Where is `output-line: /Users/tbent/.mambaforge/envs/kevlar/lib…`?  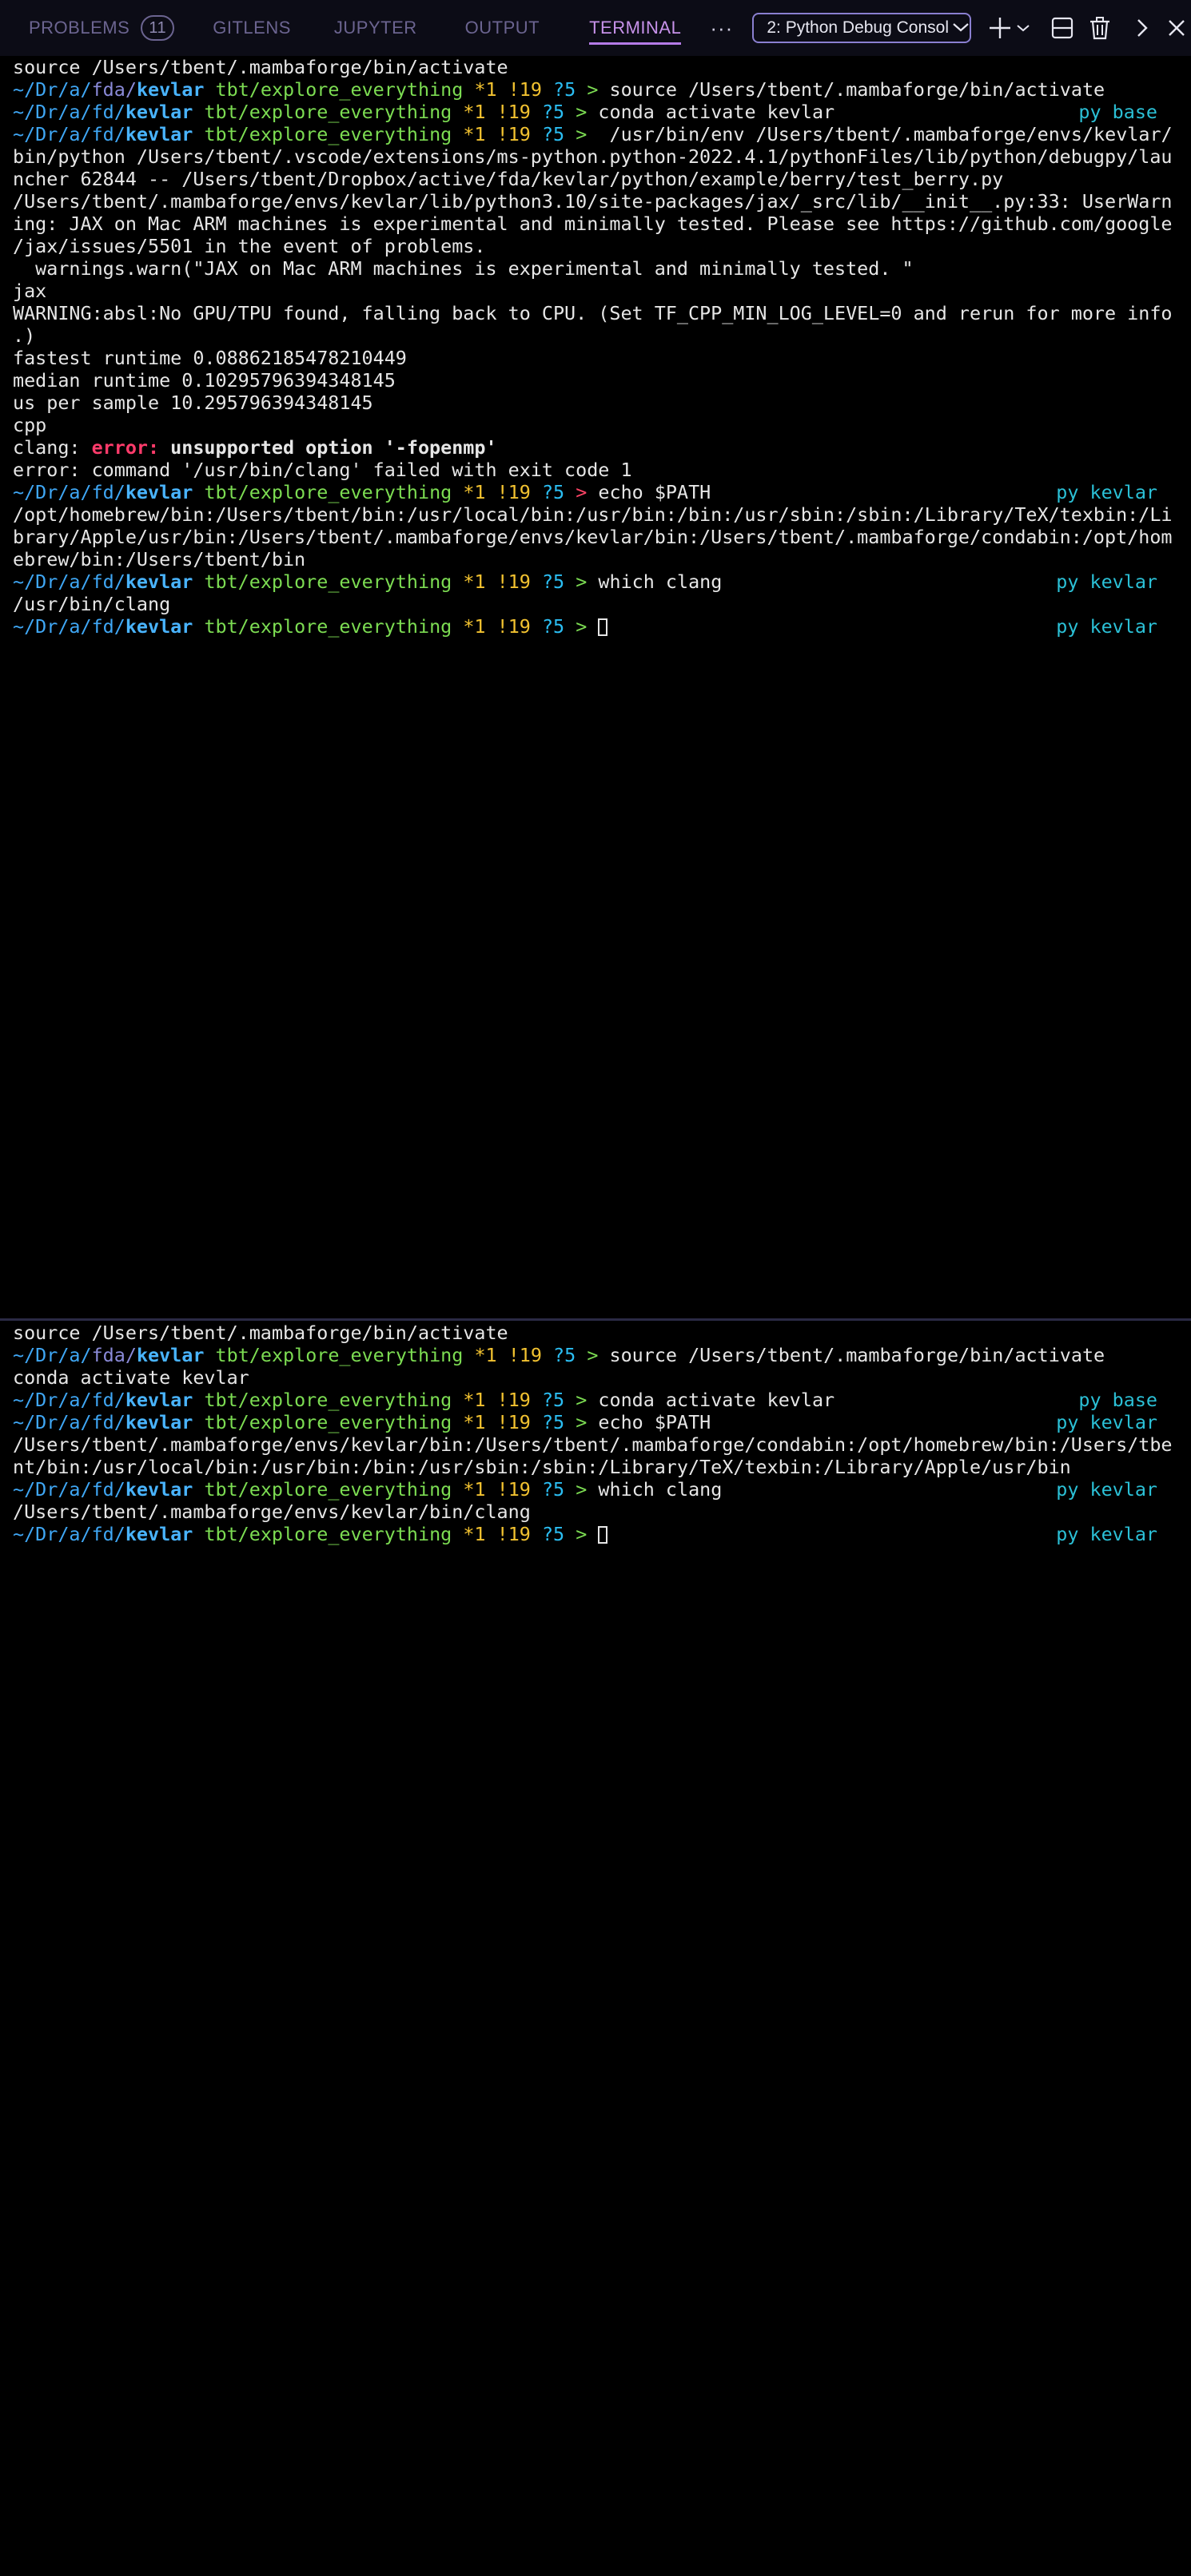
output-line: /Users/tbent/.mambaforge/envs/kevlar/lib… is located at coordinates (593, 201).